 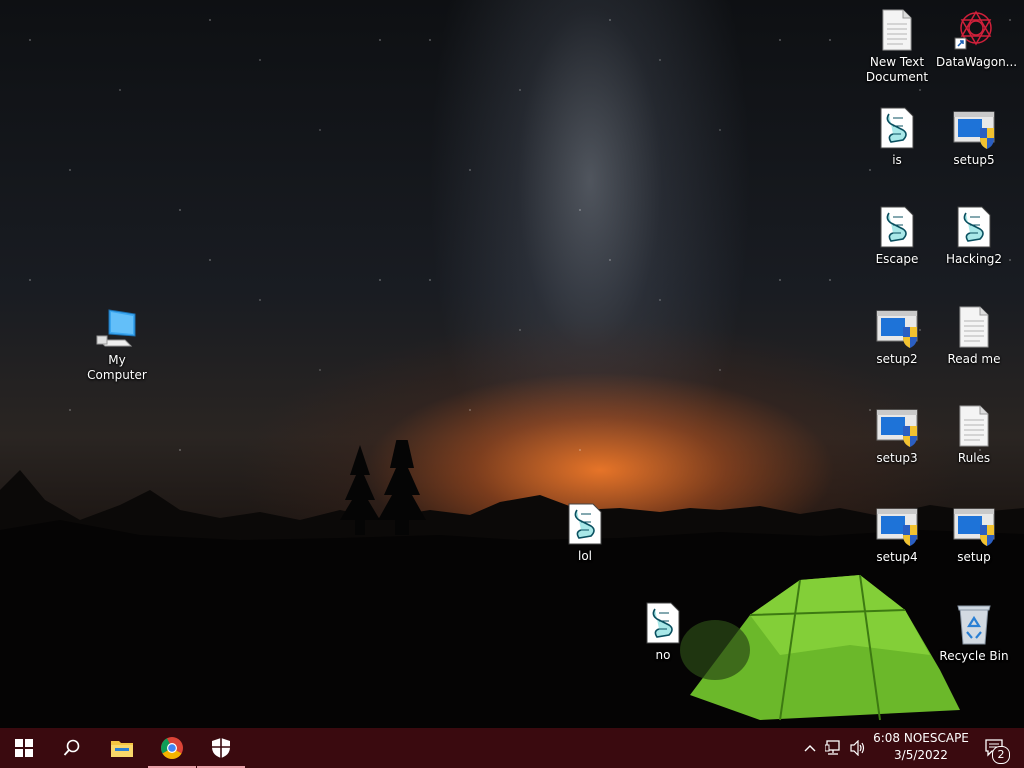 What do you see at coordinates (974, 359) in the screenshot?
I see `icon-label: Read me` at bounding box center [974, 359].